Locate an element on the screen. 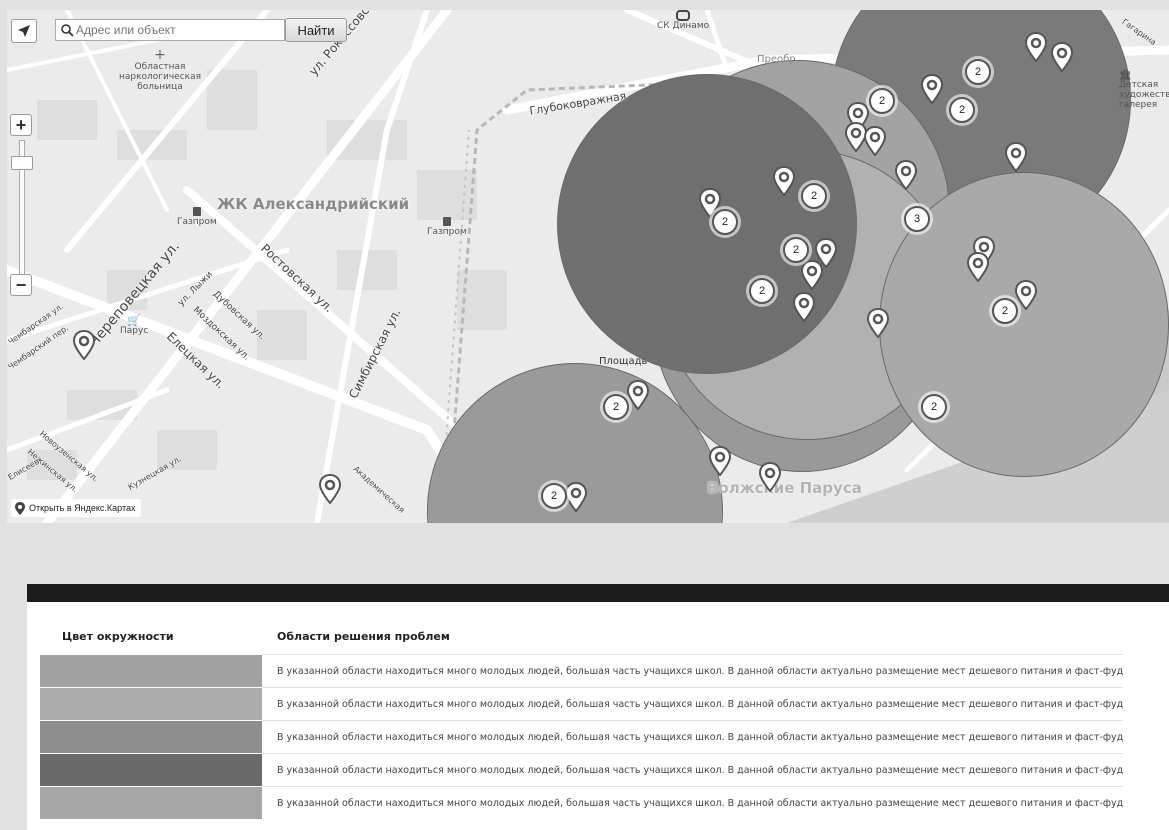 Image resolution: width=1169 pixels, height=830 pixels. poi-dinamo-label: СК Динамо is located at coordinates (683, 26).